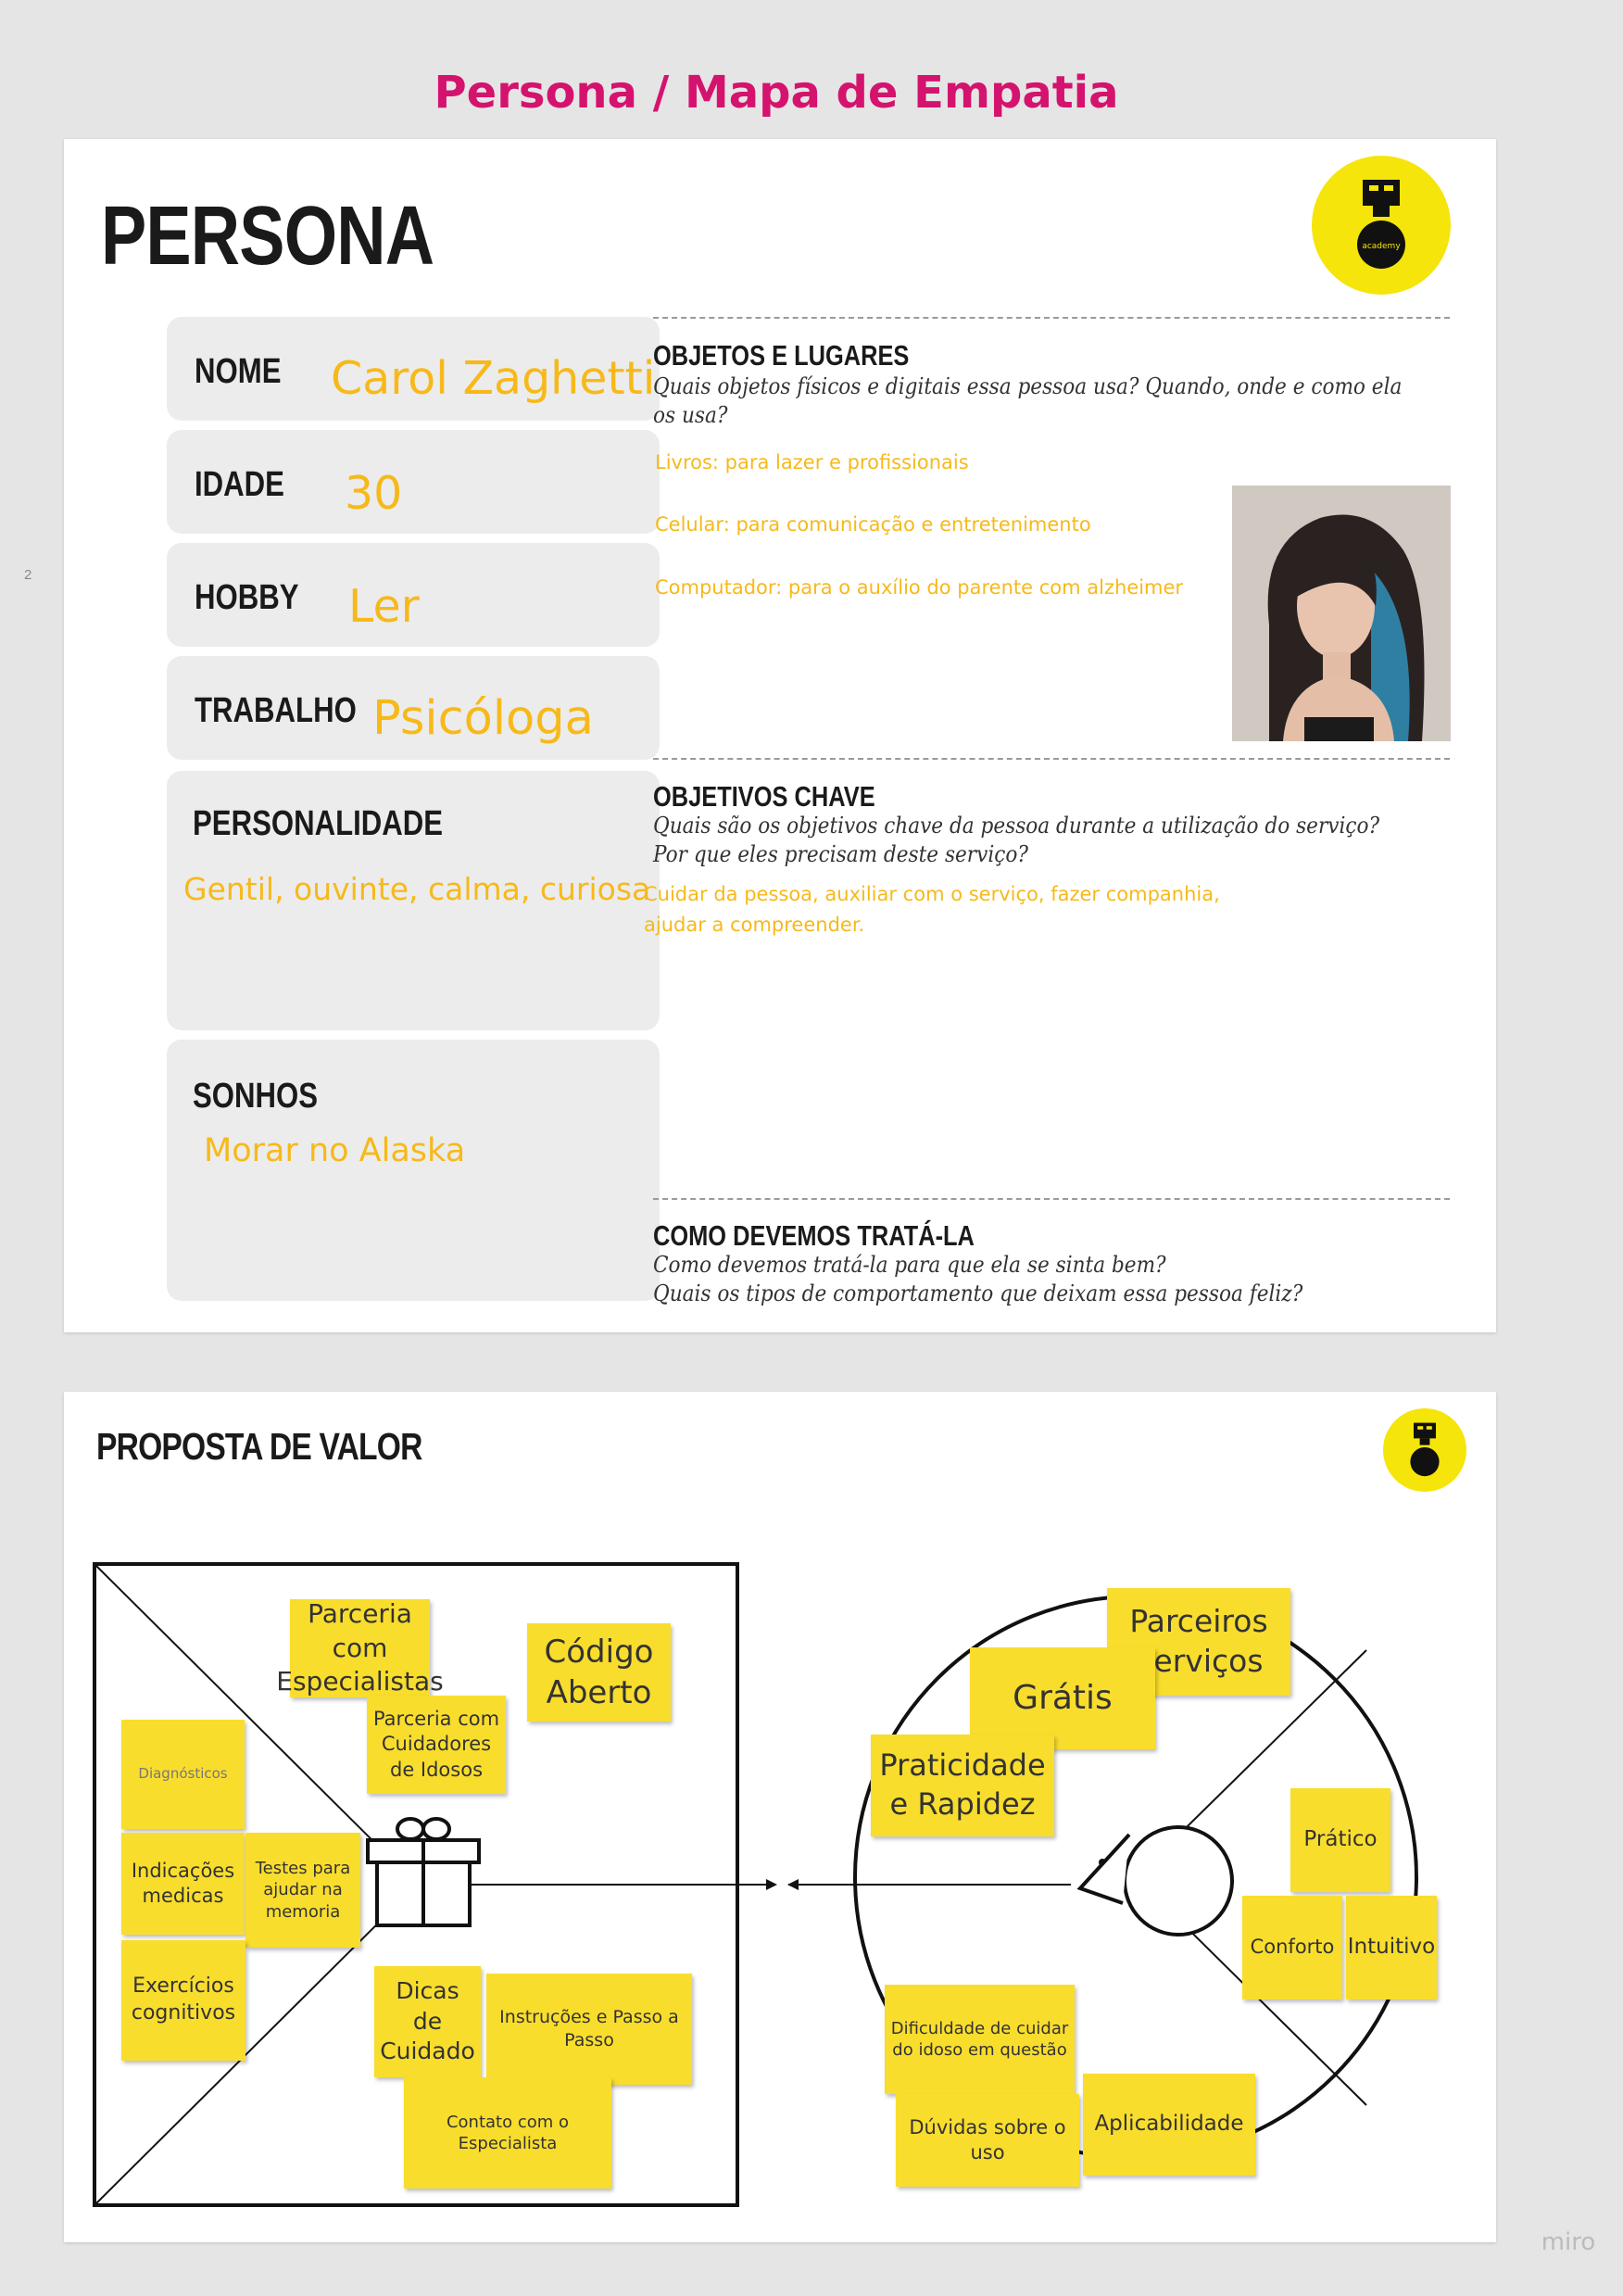 The height and width of the screenshot is (2296, 1623). I want to click on sticky-practicality-speed: Praticidade e Rapidez, so click(962, 1785).